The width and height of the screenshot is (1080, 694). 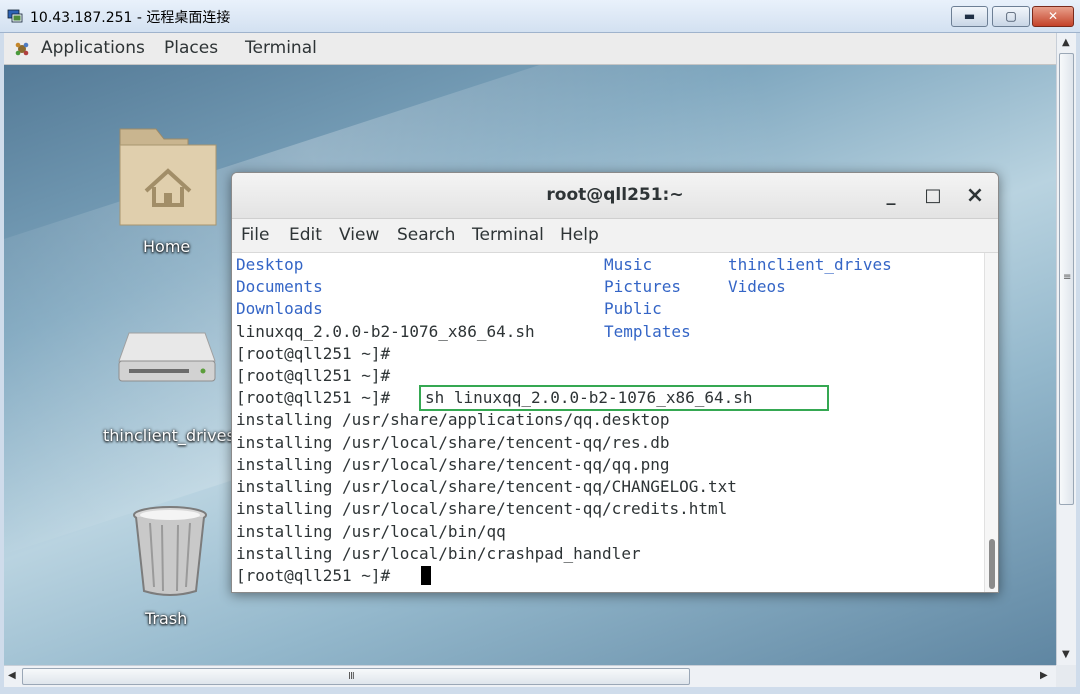 What do you see at coordinates (1078, 360) in the screenshot?
I see `window-frame-right` at bounding box center [1078, 360].